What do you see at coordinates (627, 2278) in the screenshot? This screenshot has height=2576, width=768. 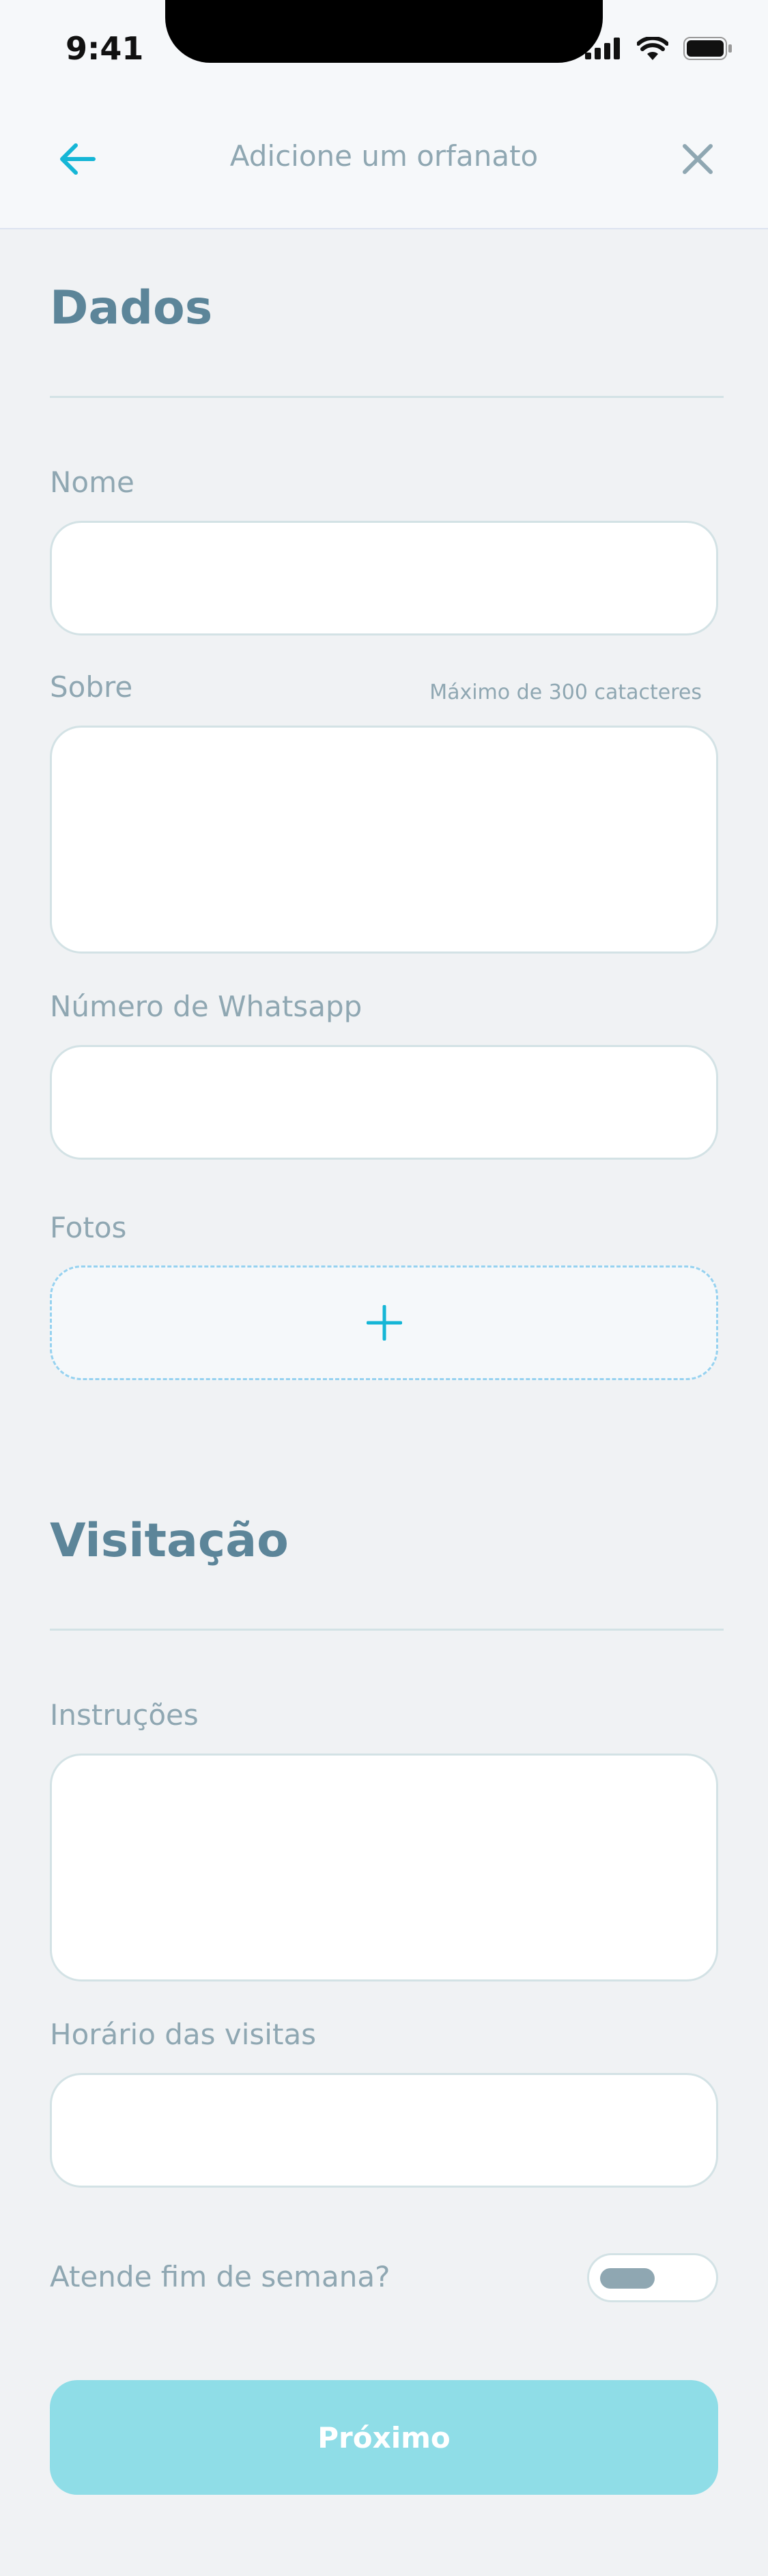 I see `toggle-knob` at bounding box center [627, 2278].